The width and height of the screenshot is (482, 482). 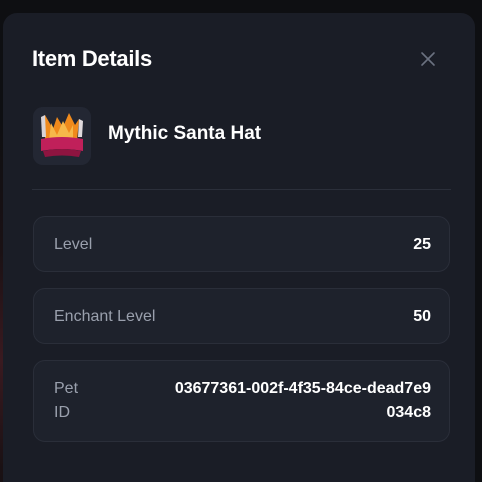 What do you see at coordinates (66, 400) in the screenshot?
I see `pet-id-label: Pet ID` at bounding box center [66, 400].